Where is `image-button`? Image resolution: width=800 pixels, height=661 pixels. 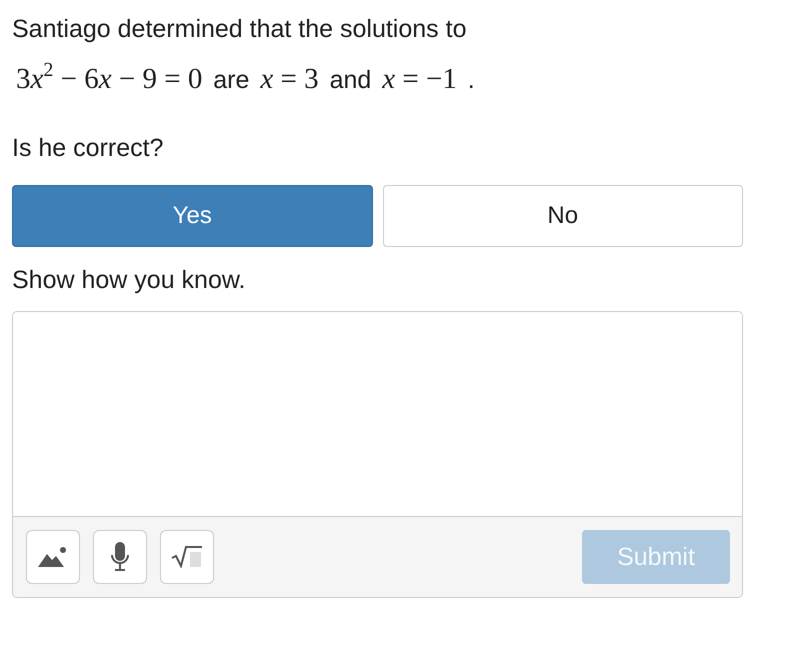 image-button is located at coordinates (53, 557).